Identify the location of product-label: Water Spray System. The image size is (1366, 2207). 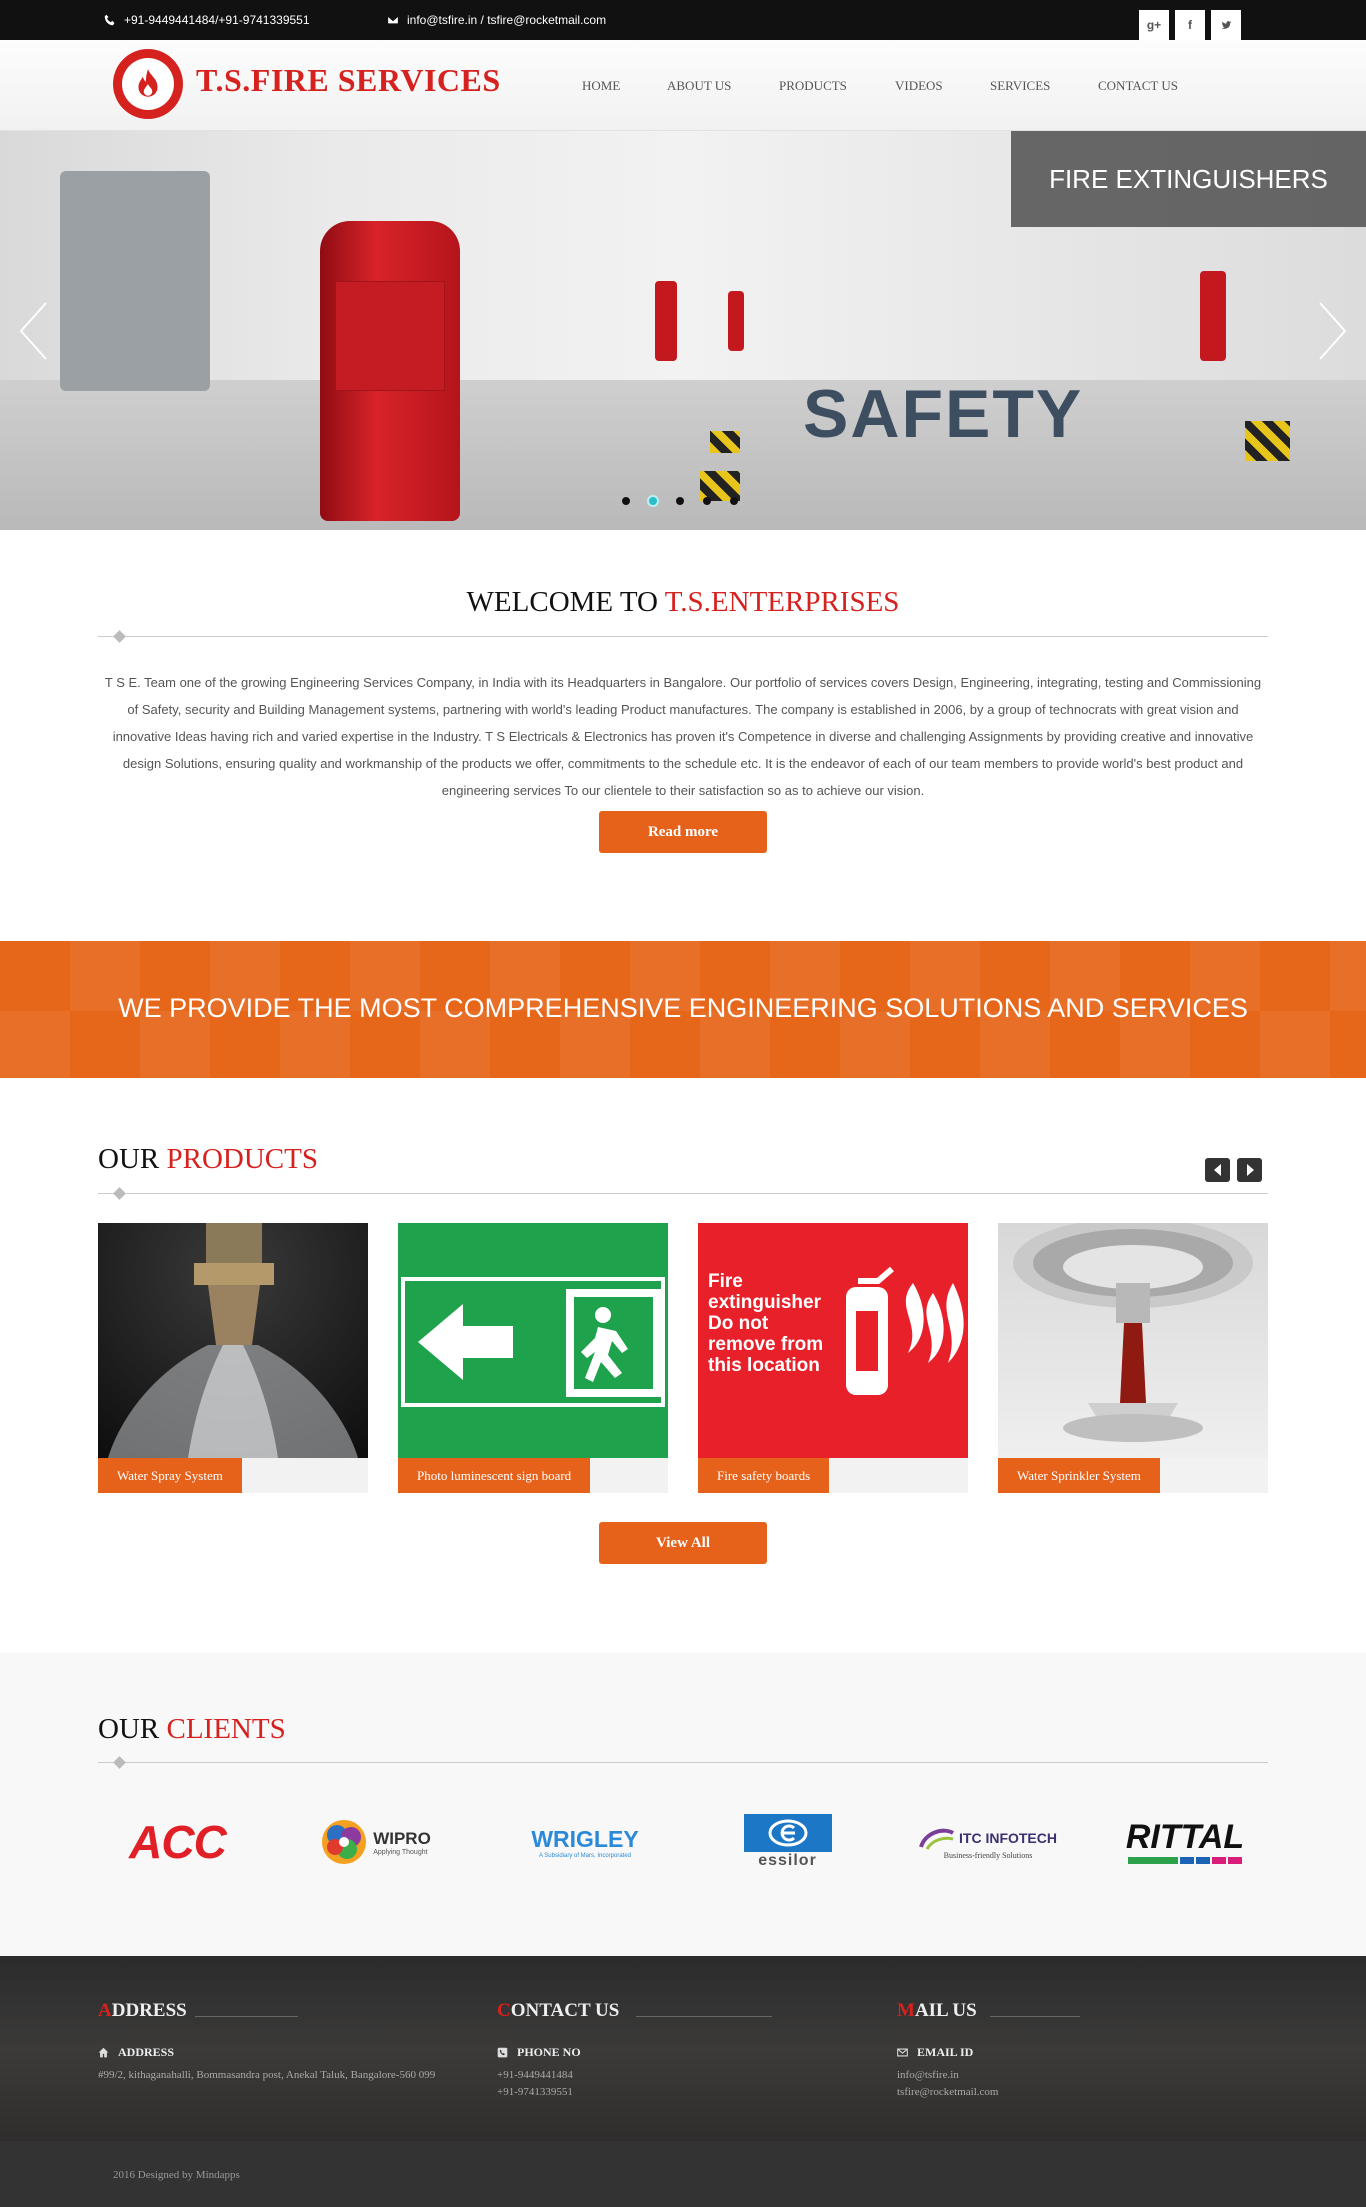
(170, 1475).